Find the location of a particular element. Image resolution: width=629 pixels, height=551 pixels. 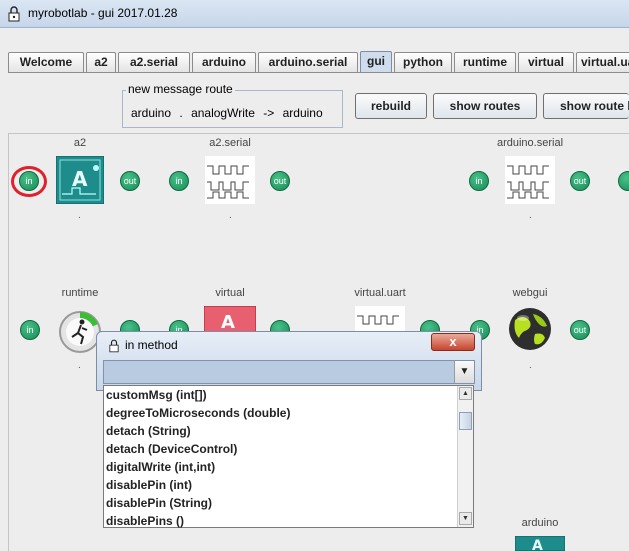

scroll-down-icon: ▼ is located at coordinates (465, 518).